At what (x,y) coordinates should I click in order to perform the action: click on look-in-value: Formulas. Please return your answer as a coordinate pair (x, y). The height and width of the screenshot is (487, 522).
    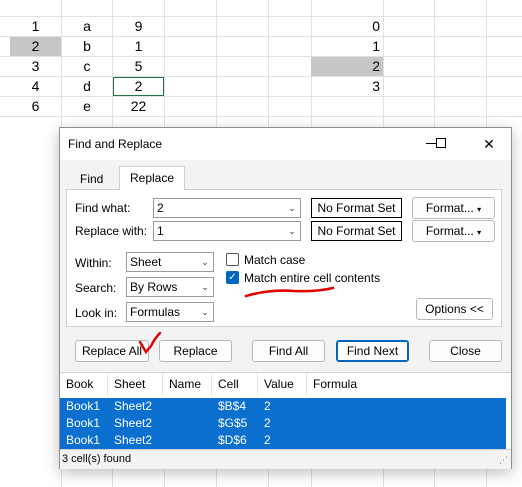
    Looking at the image, I should click on (155, 312).